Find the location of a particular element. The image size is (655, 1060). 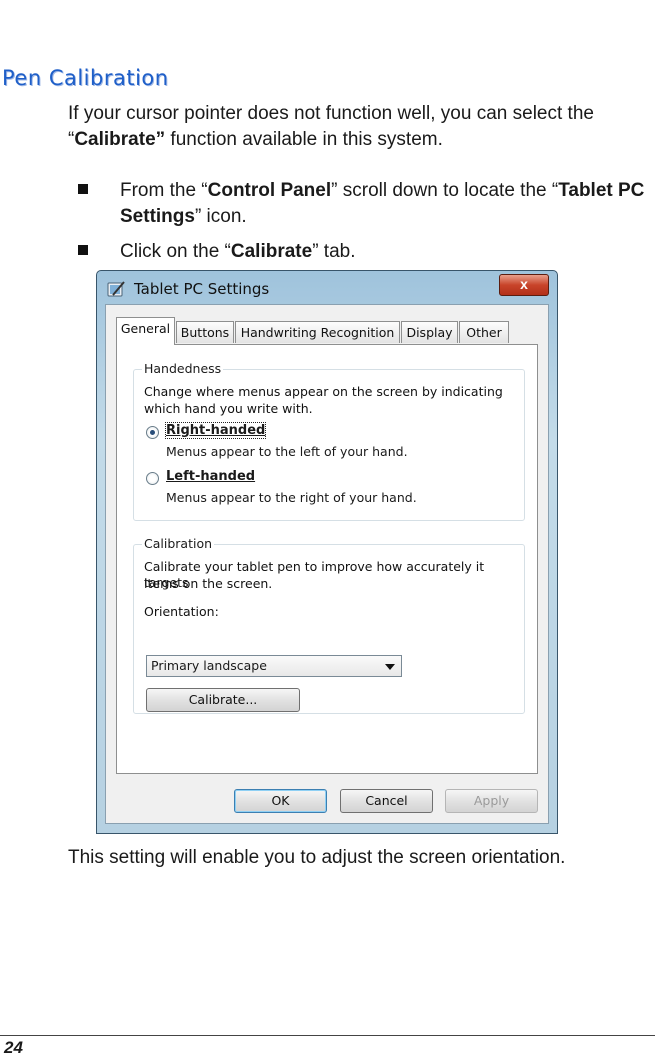

bullet-bold-text: Calibrate is located at coordinates (271, 251).